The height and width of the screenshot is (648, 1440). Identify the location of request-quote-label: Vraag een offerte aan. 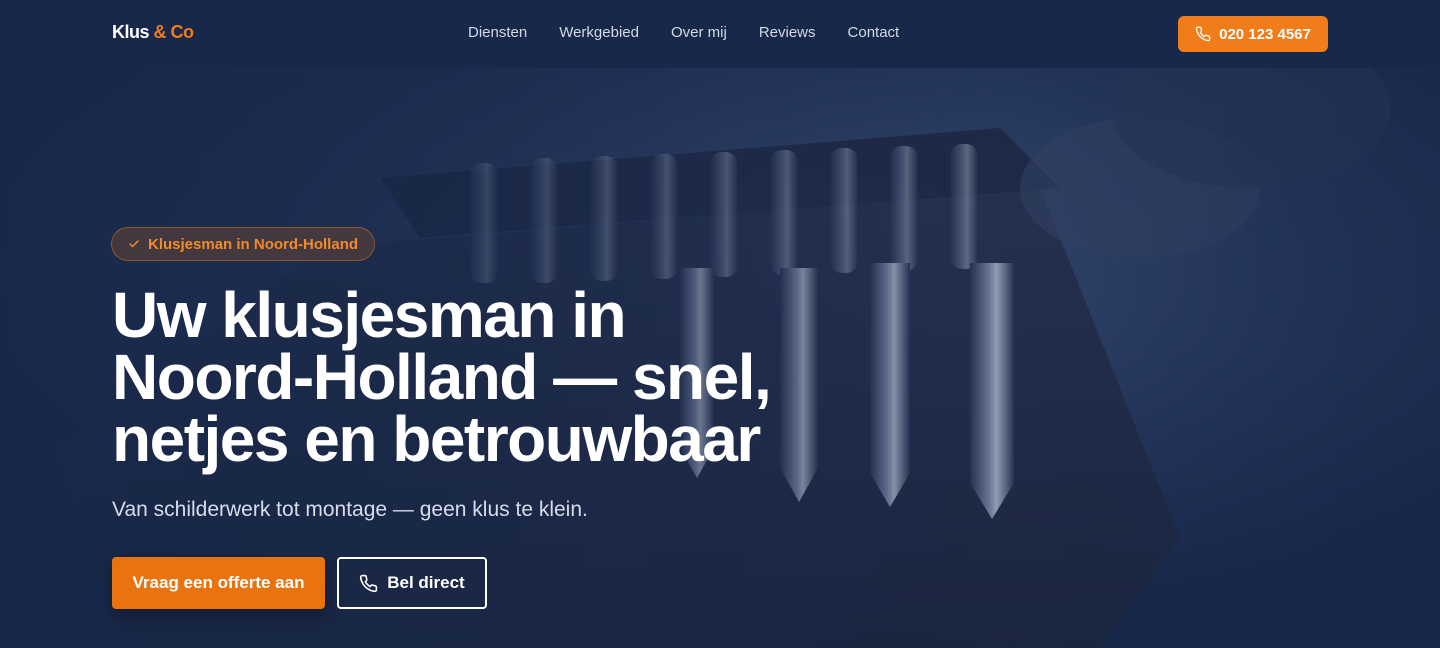
(218, 582).